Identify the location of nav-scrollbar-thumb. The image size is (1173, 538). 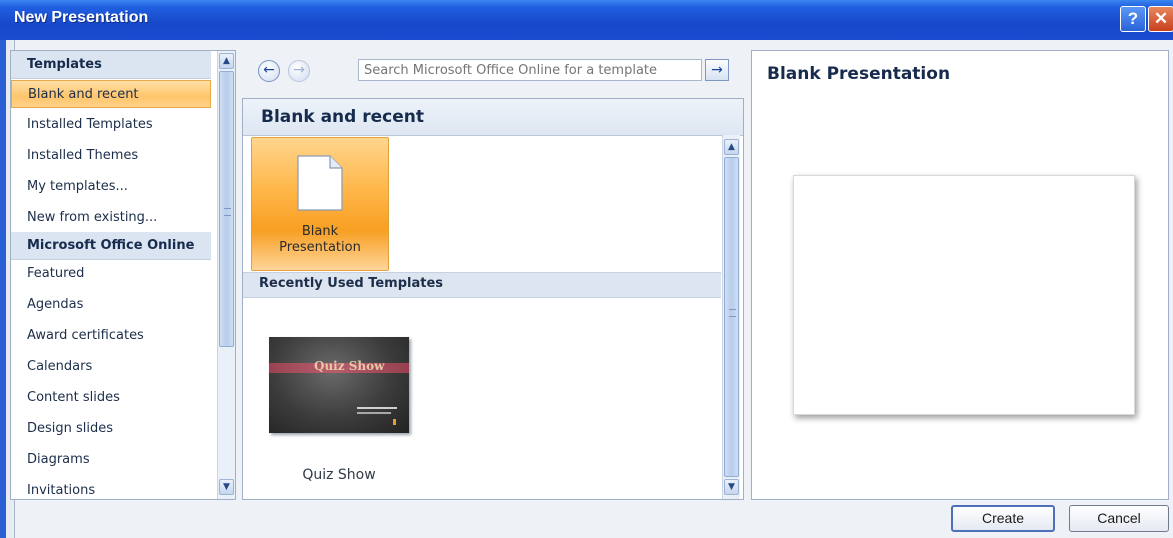
(226, 209).